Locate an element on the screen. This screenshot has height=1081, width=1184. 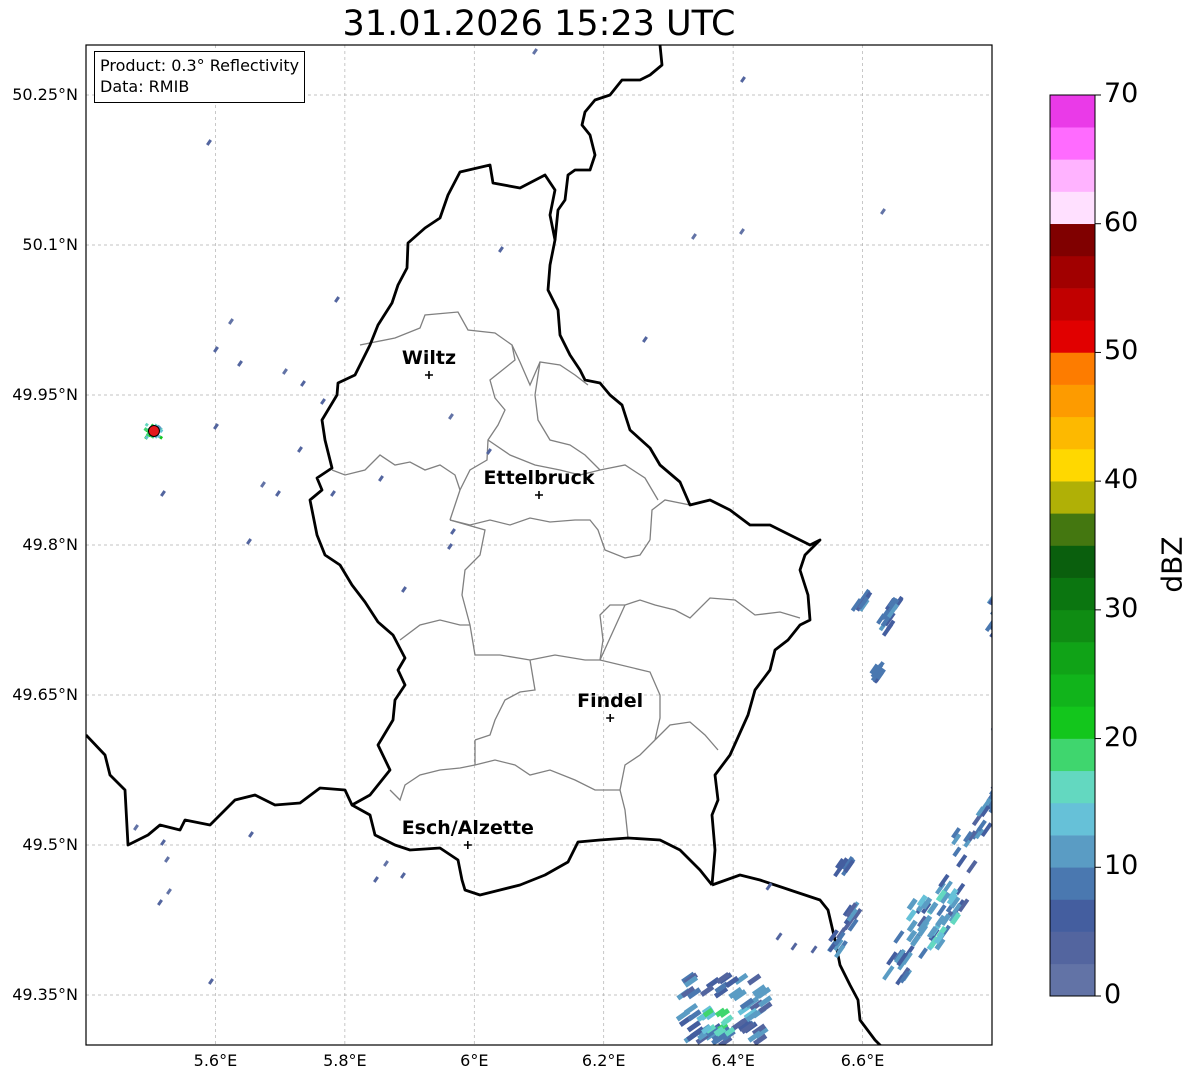
colorbar-tick-label: 40 is located at coordinates (1121, 480).